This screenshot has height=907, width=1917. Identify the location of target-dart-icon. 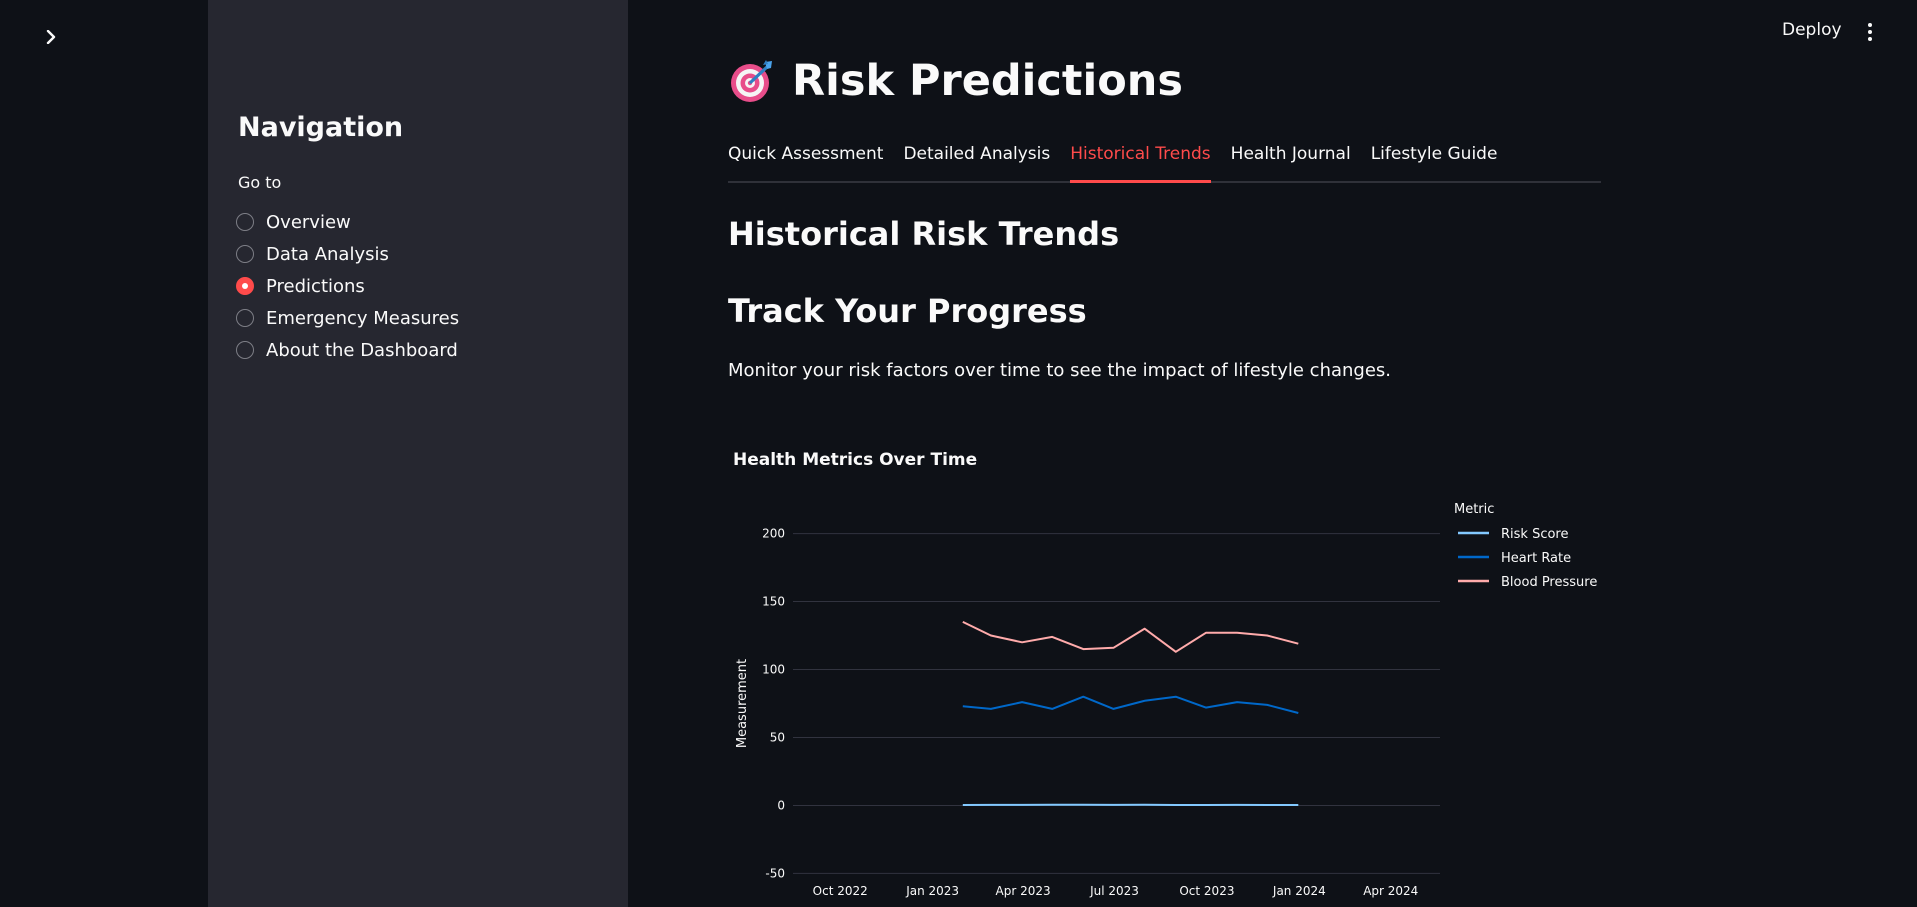
(751, 81).